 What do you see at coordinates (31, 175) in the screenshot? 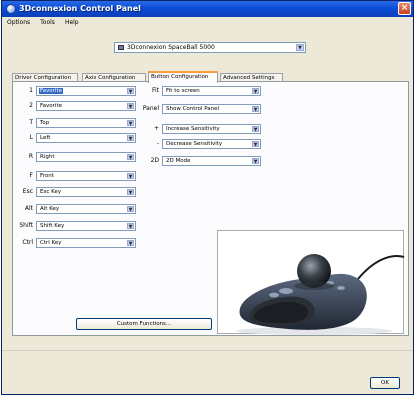
I see `button-key-label: F` at bounding box center [31, 175].